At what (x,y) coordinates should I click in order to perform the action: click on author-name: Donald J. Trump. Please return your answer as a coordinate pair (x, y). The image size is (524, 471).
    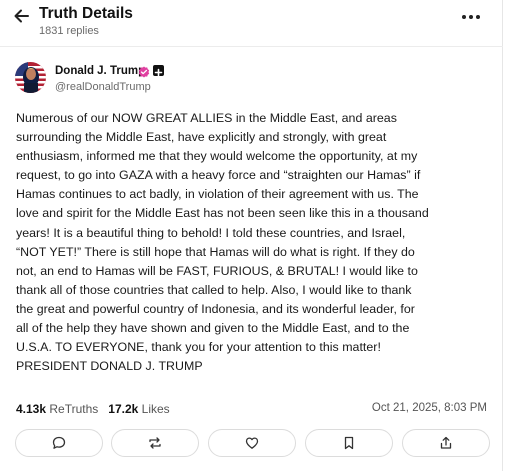
    Looking at the image, I should click on (100, 71).